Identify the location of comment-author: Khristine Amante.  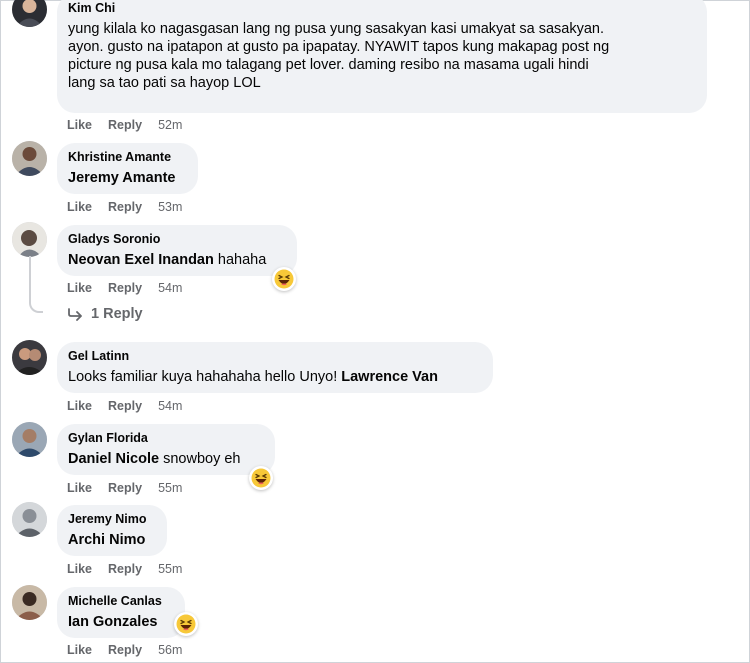
(127, 157).